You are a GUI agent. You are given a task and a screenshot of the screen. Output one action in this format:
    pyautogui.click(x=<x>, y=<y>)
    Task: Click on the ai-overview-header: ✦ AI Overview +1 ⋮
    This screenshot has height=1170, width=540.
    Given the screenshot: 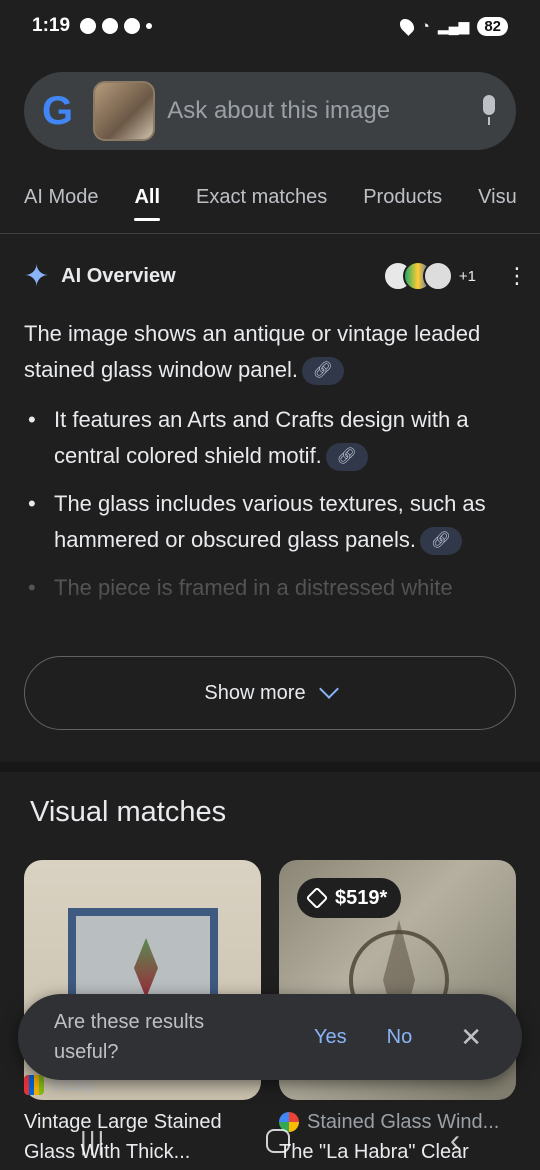 What is the action you would take?
    pyautogui.click(x=276, y=276)
    